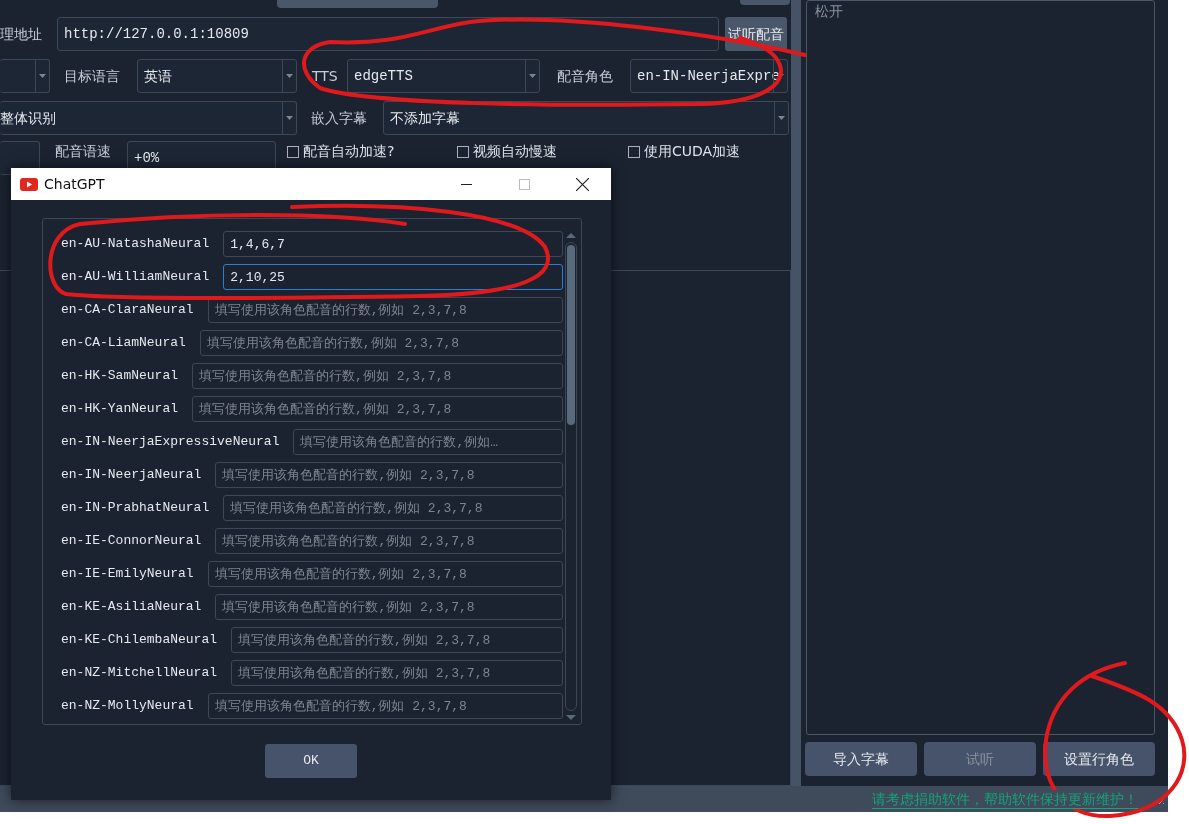 The image size is (1189, 824). What do you see at coordinates (311, 761) in the screenshot?
I see `ok-button: OK` at bounding box center [311, 761].